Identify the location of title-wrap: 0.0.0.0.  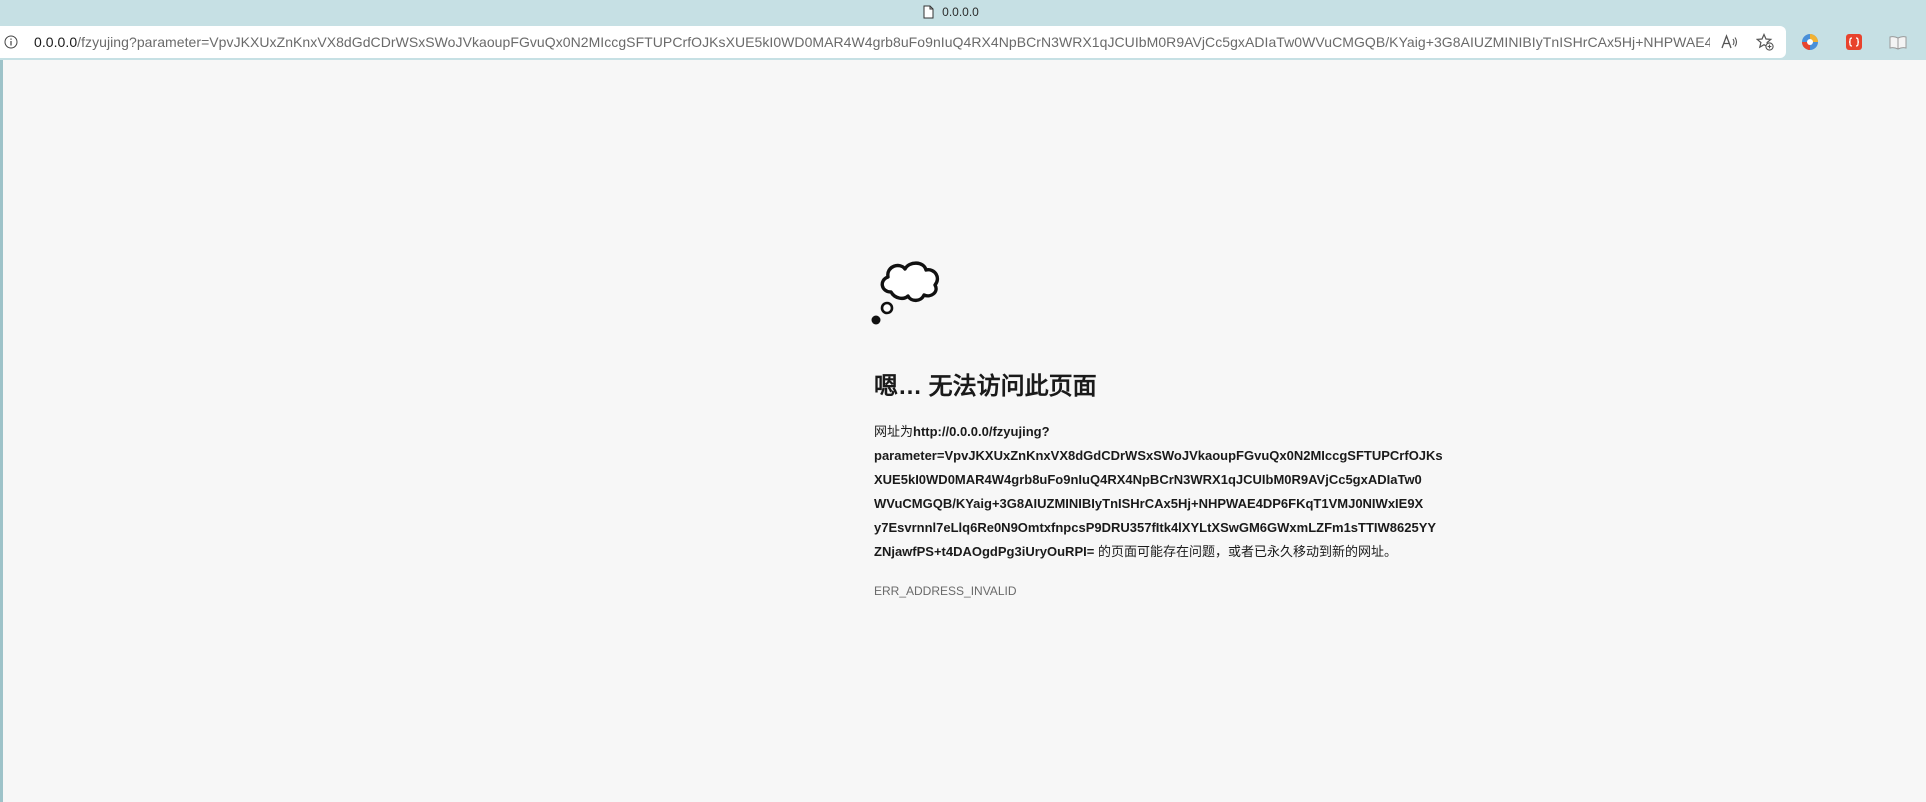
(951, 12).